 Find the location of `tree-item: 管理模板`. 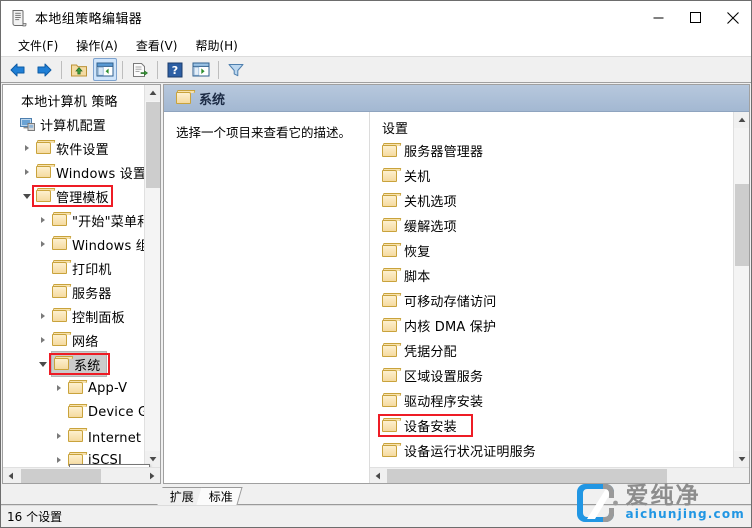

tree-item: 管理模板 is located at coordinates (73, 196).